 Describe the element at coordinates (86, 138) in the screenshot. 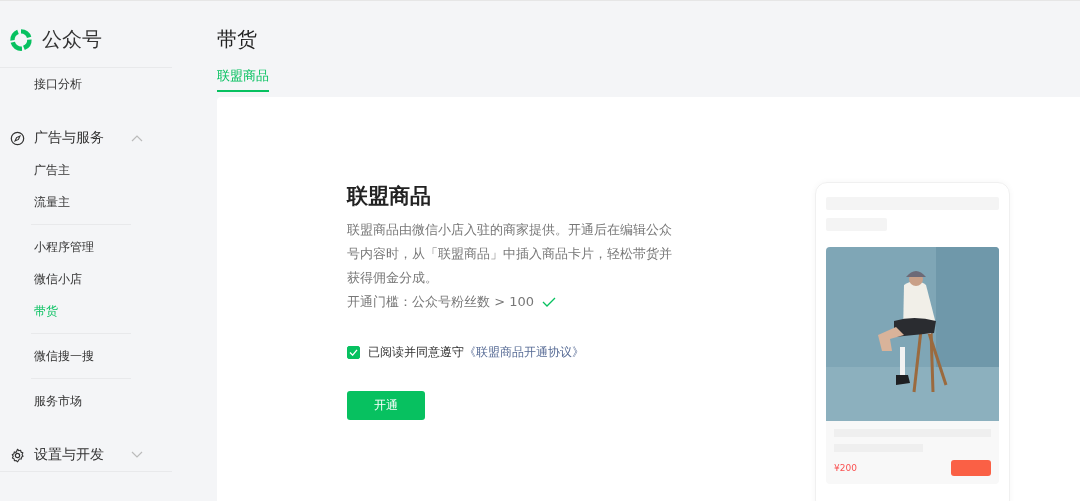

I see `sidebar-section: 广告与服务` at that location.